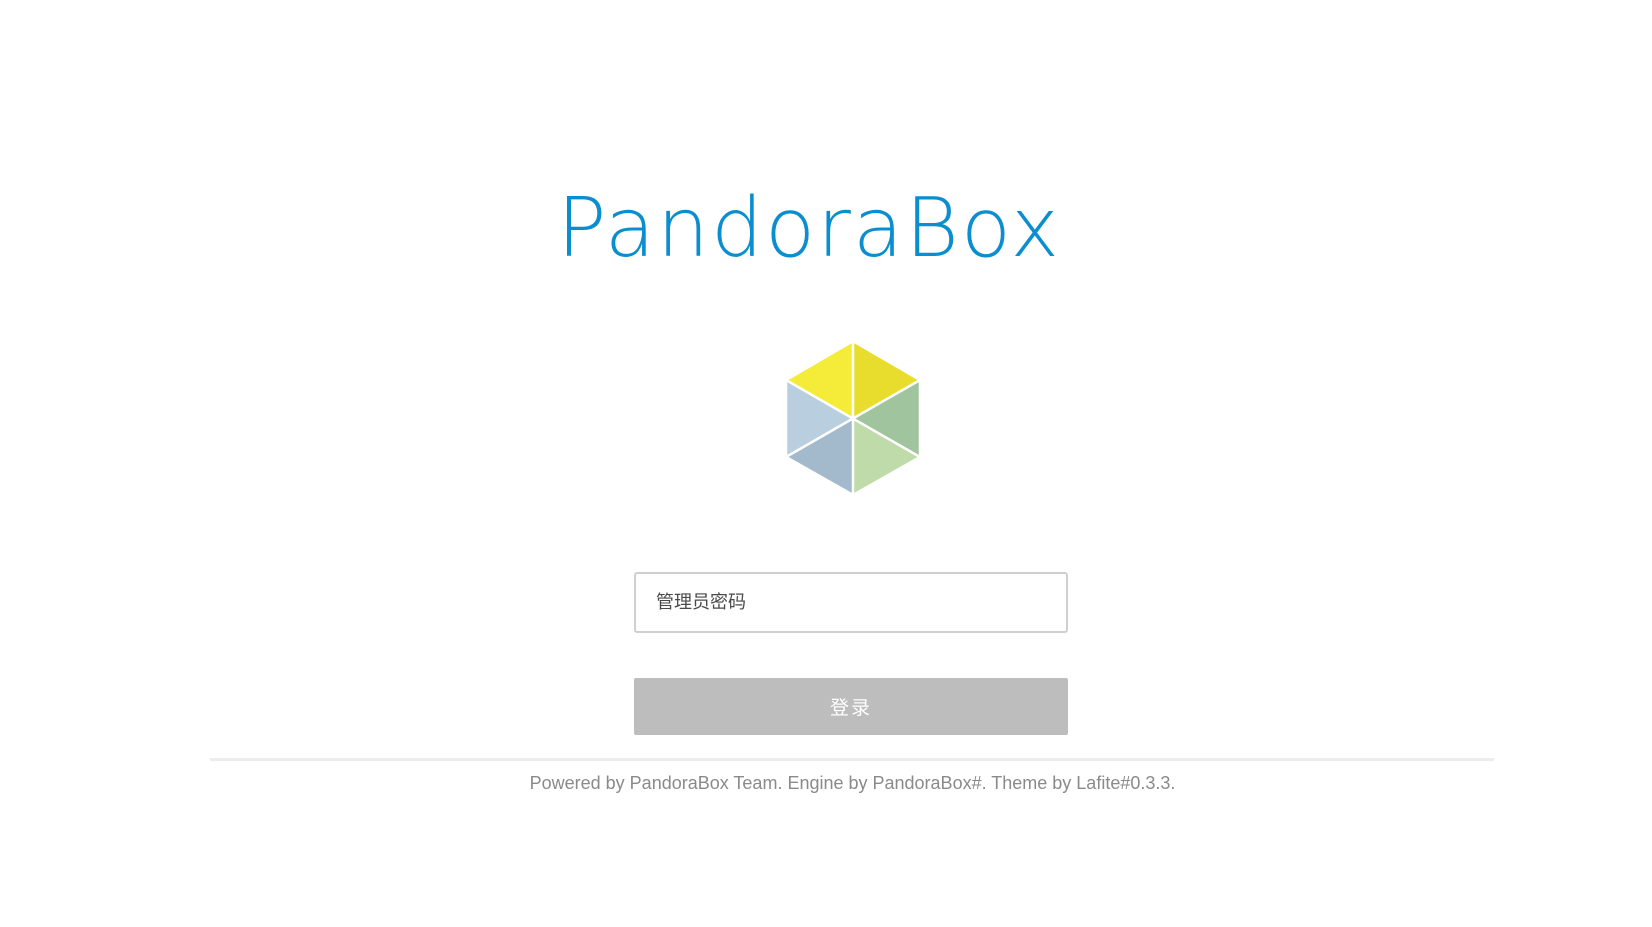 The height and width of the screenshot is (927, 1652). Describe the element at coordinates (851, 602) in the screenshot. I see `admin-password-input` at that location.